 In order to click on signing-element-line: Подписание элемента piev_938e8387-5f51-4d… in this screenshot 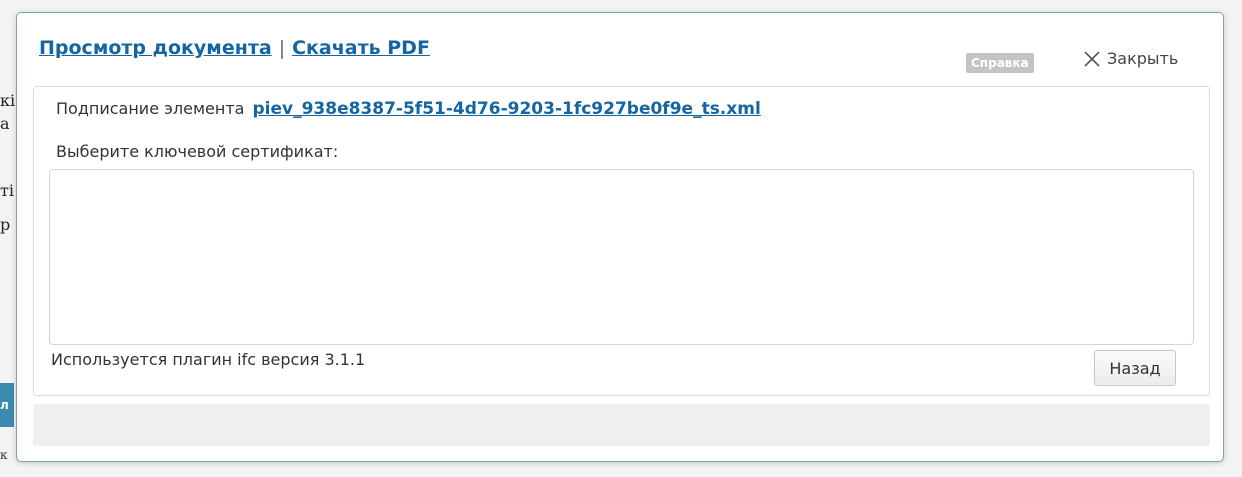, I will do `click(408, 109)`.